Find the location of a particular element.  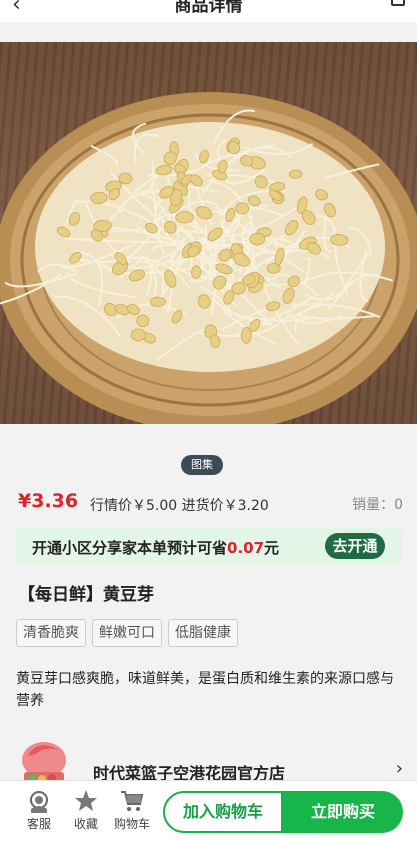

product-description: 黄豆芽口感爽脆，味道鲜美，是蛋白质和维生素的来源口感与营养 is located at coordinates (205, 690).